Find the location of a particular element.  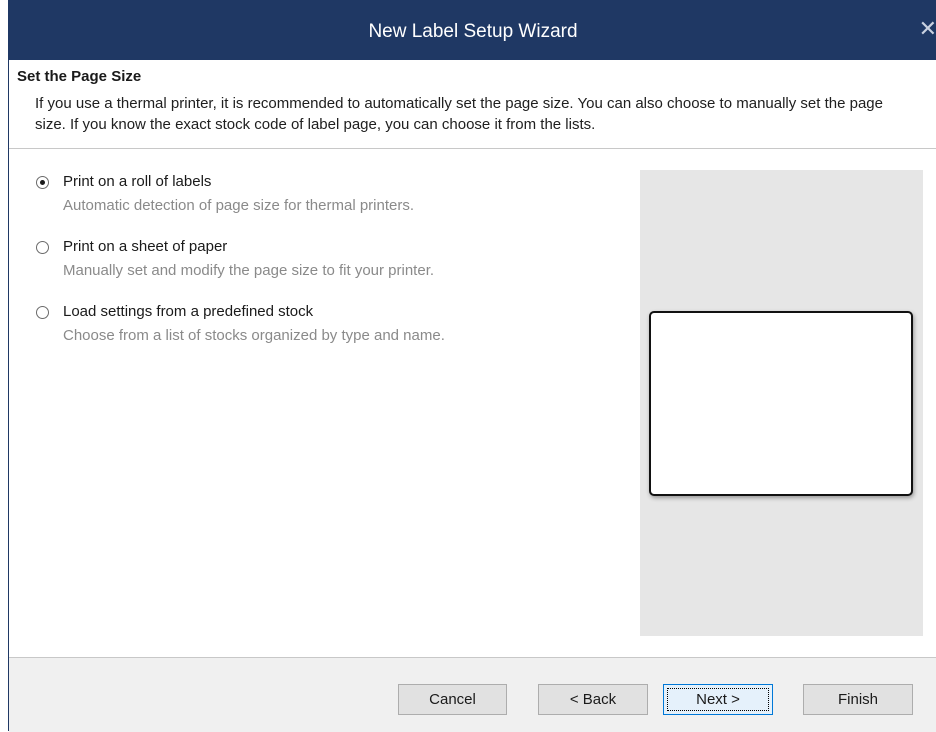

radio-sheet-of-paper is located at coordinates (42, 247).